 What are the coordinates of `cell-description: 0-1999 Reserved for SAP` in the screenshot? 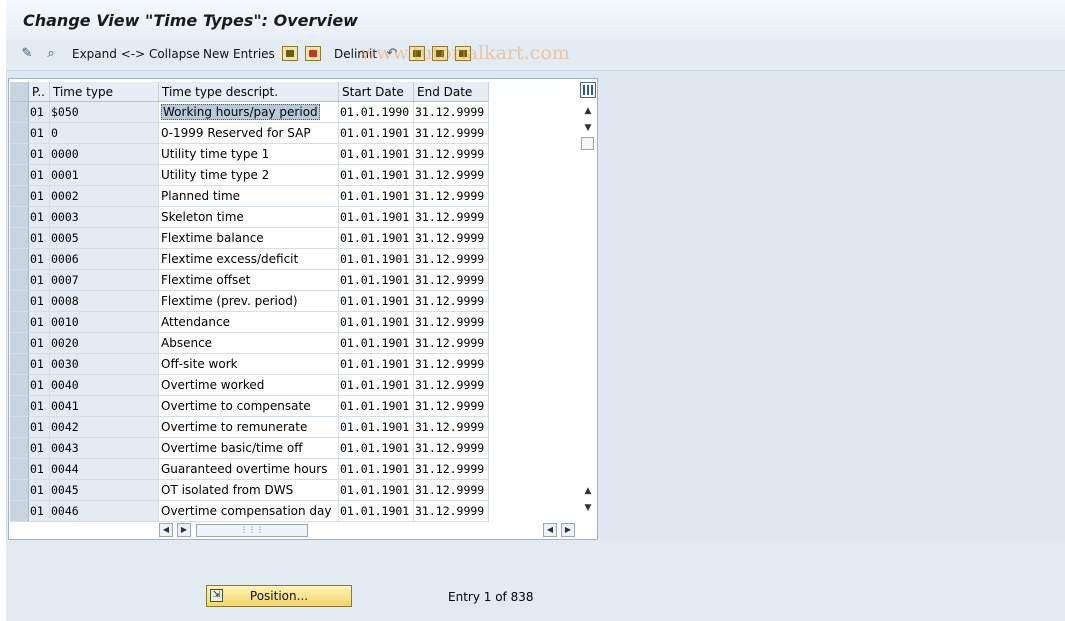 It's located at (249, 133).